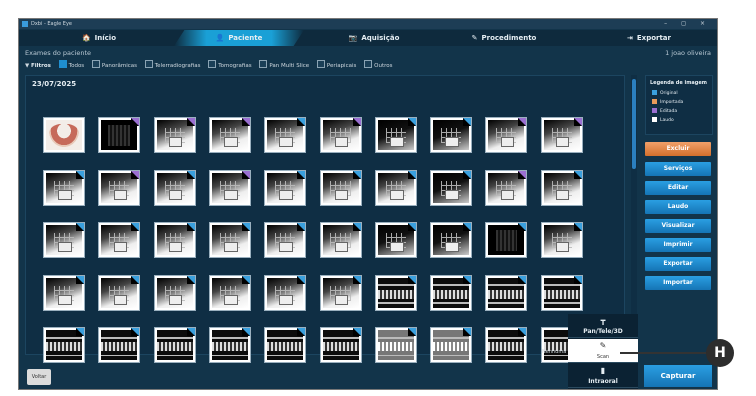  Describe the element at coordinates (603, 376) in the screenshot. I see `capture-option-intraoral: ▮ Intraoral` at that location.